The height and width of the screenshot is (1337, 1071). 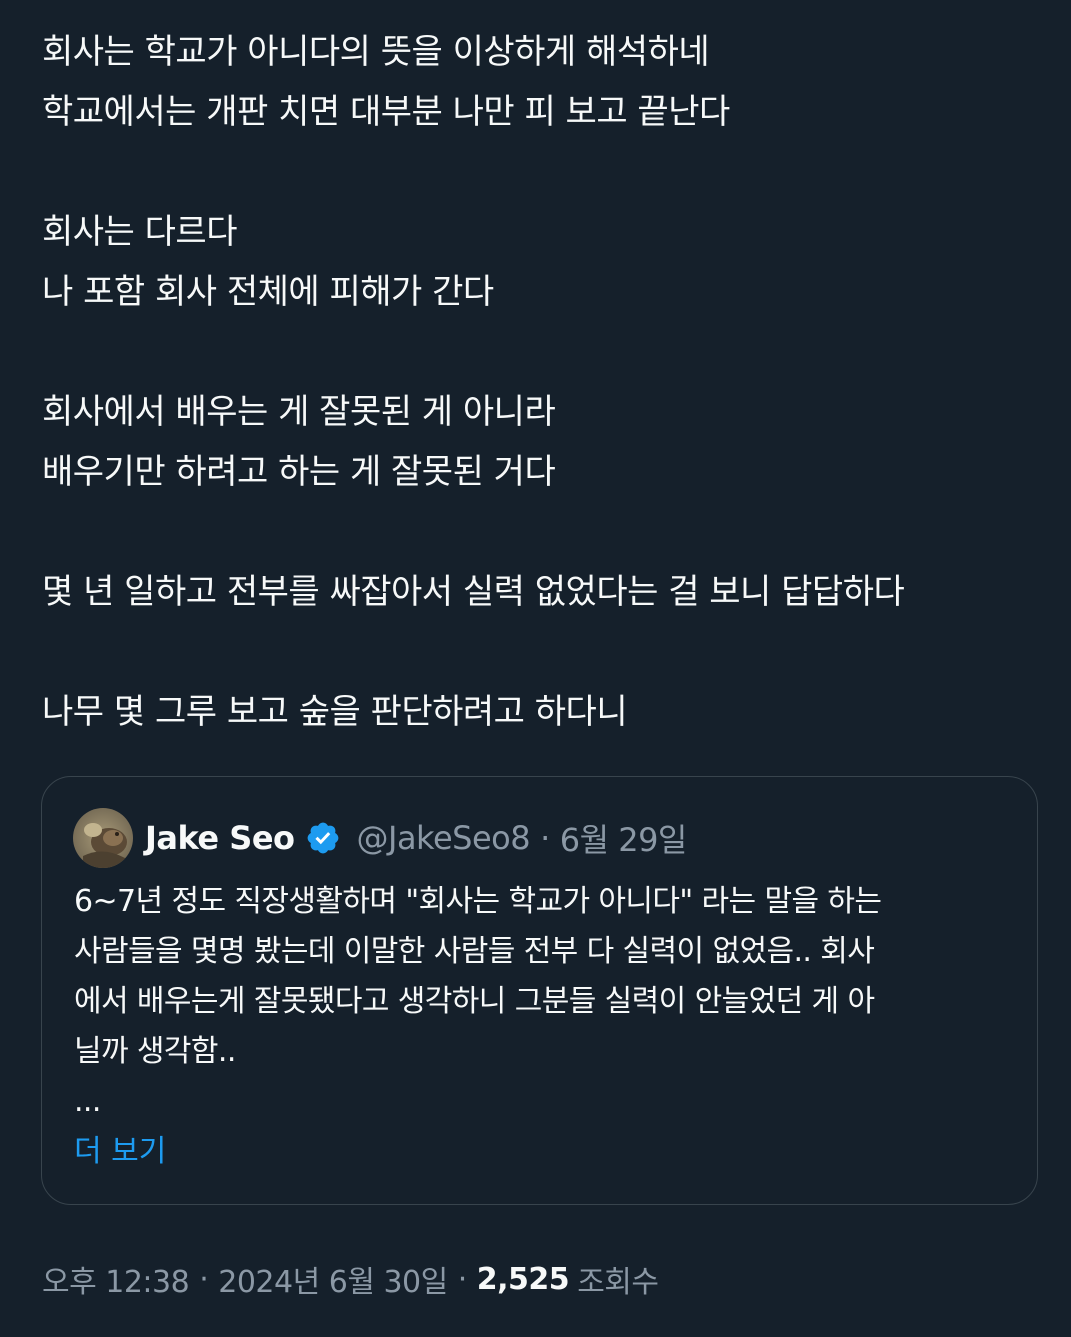 What do you see at coordinates (322, 838) in the screenshot?
I see `verified-badge-icon` at bounding box center [322, 838].